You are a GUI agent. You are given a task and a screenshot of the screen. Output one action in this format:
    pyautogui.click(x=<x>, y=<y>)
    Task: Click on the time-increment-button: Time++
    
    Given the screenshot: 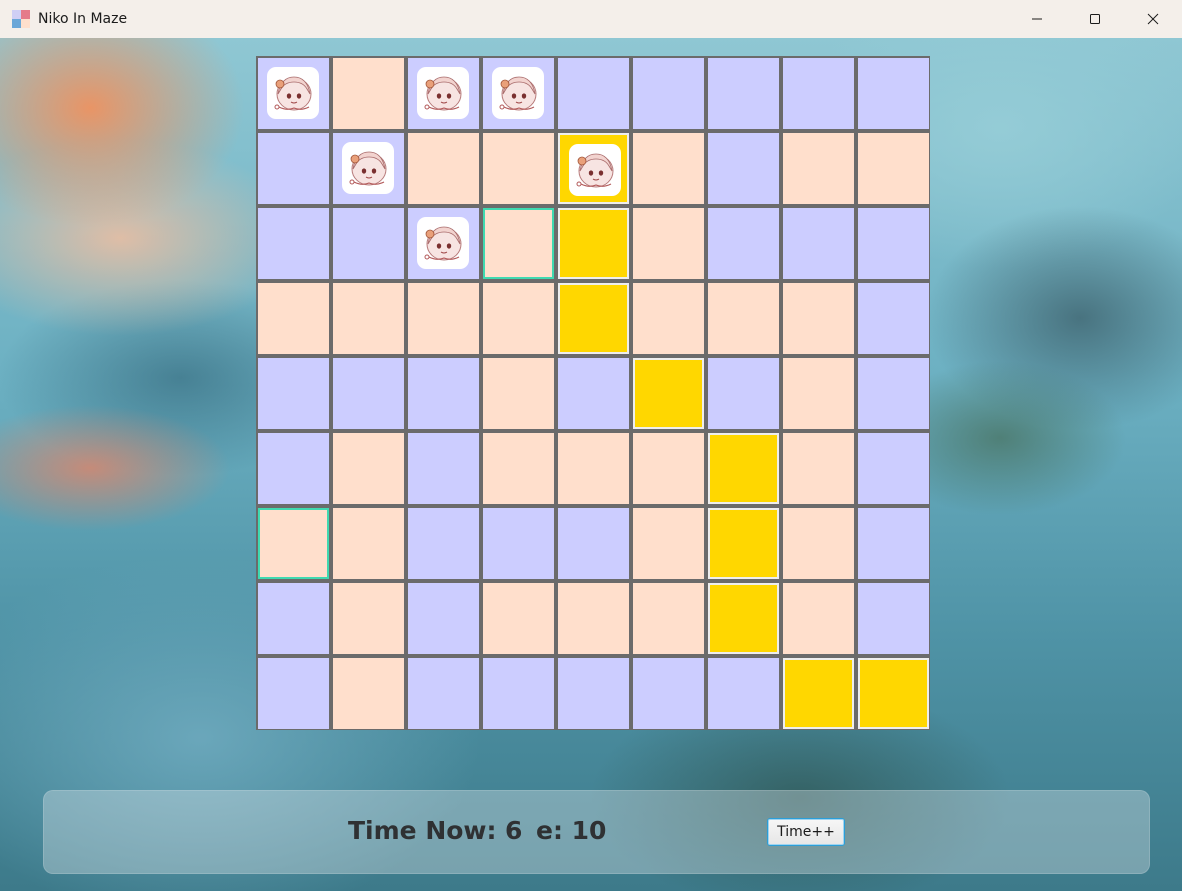 What is the action you would take?
    pyautogui.click(x=806, y=832)
    